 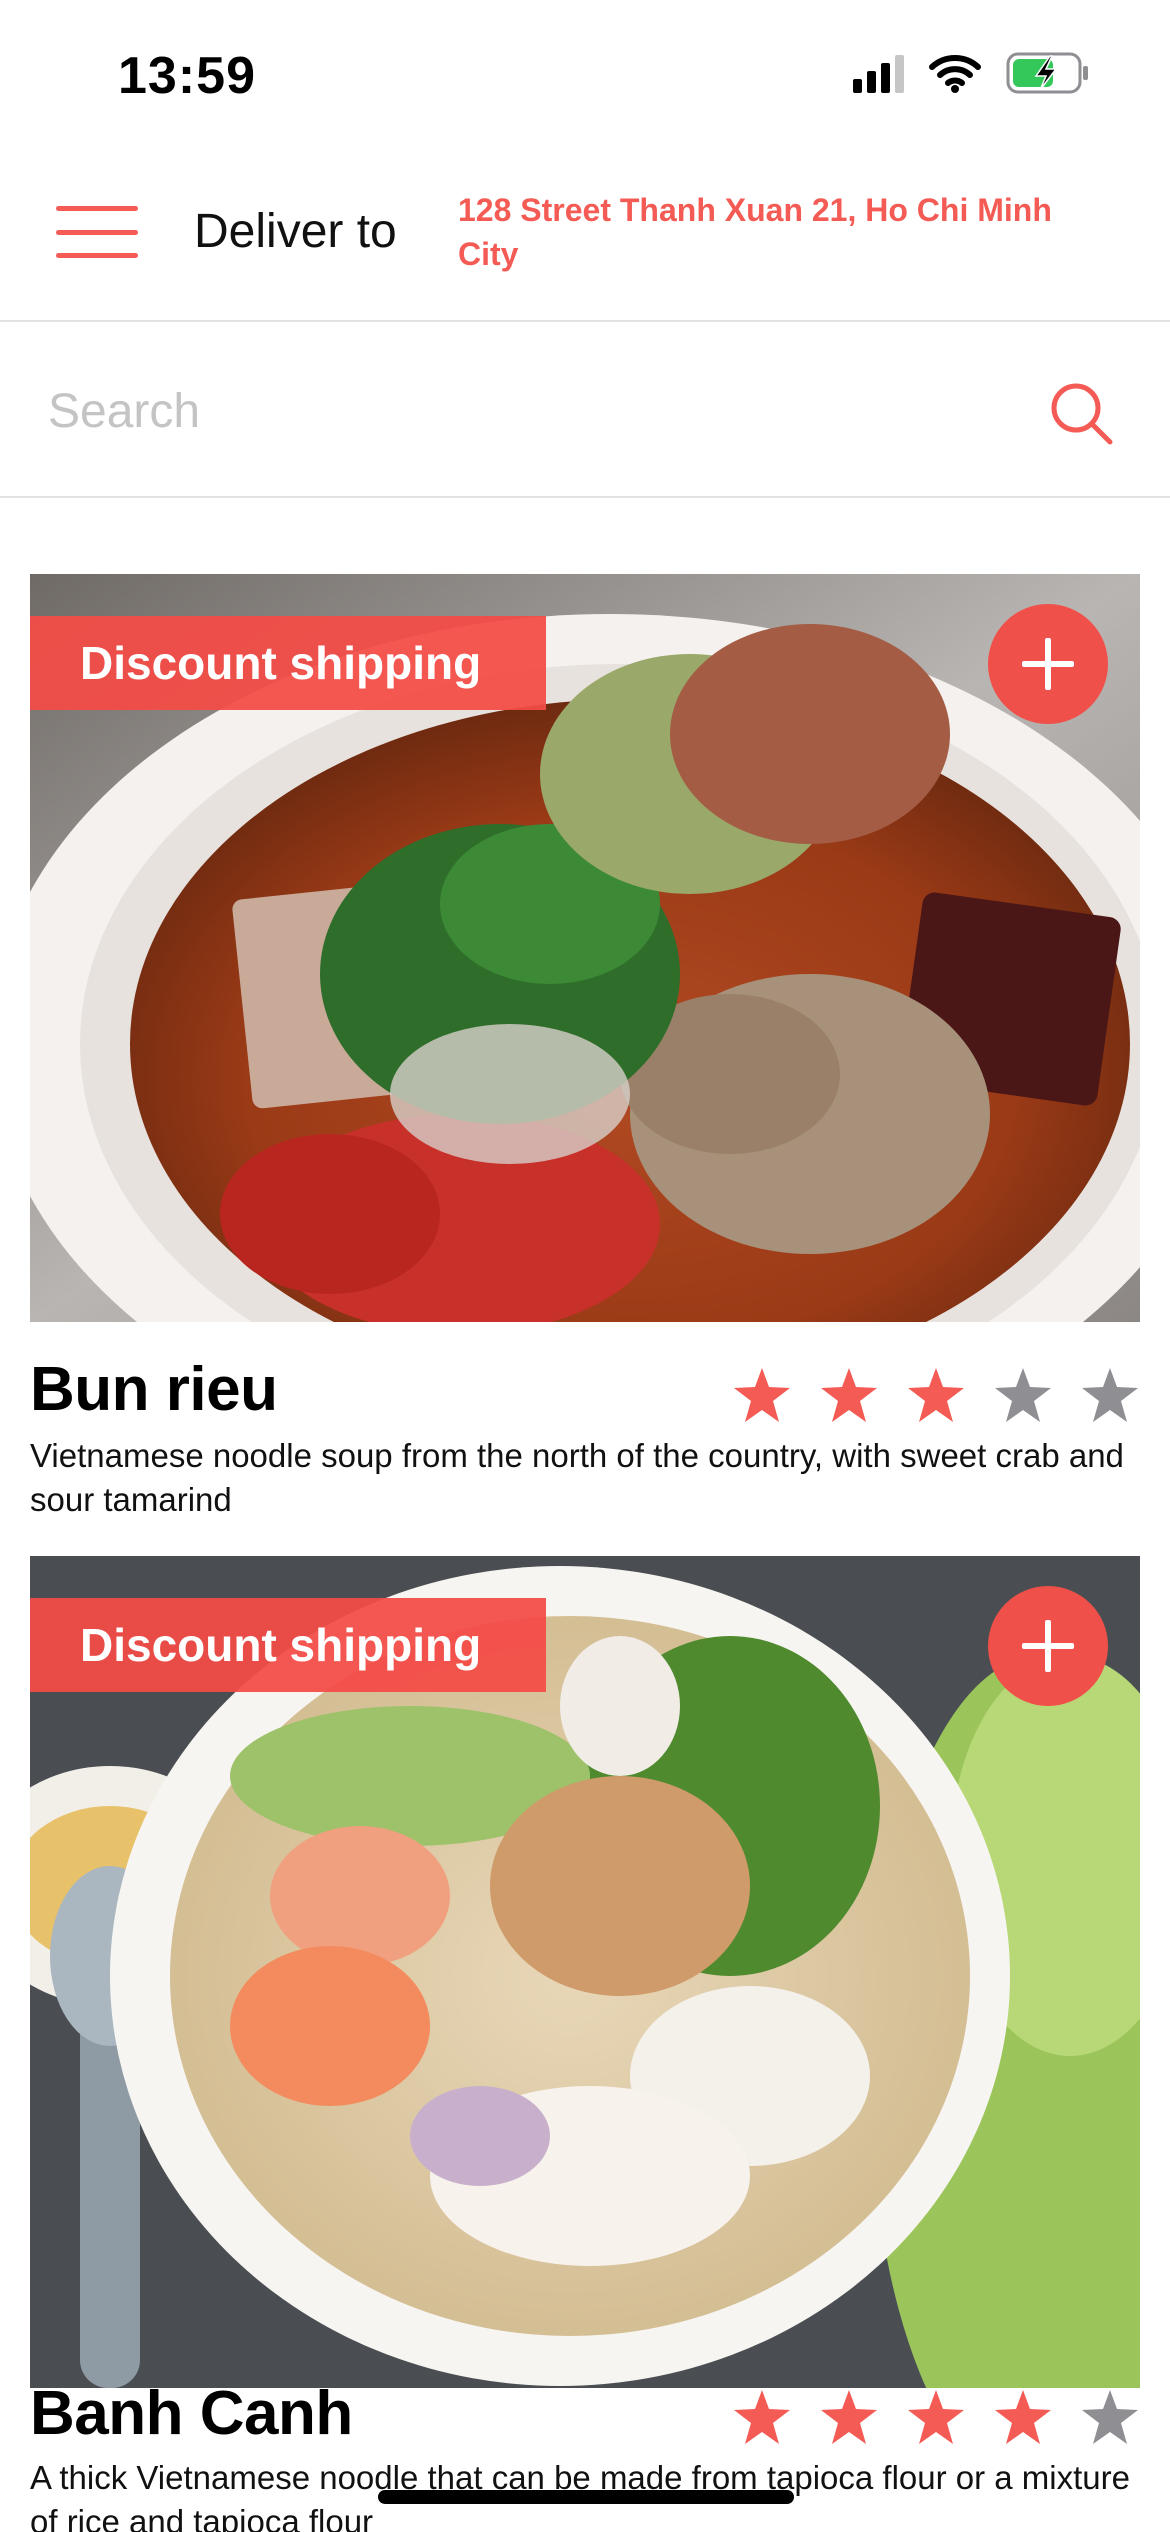 What do you see at coordinates (191, 2413) in the screenshot?
I see `food-name: Banh Canh` at bounding box center [191, 2413].